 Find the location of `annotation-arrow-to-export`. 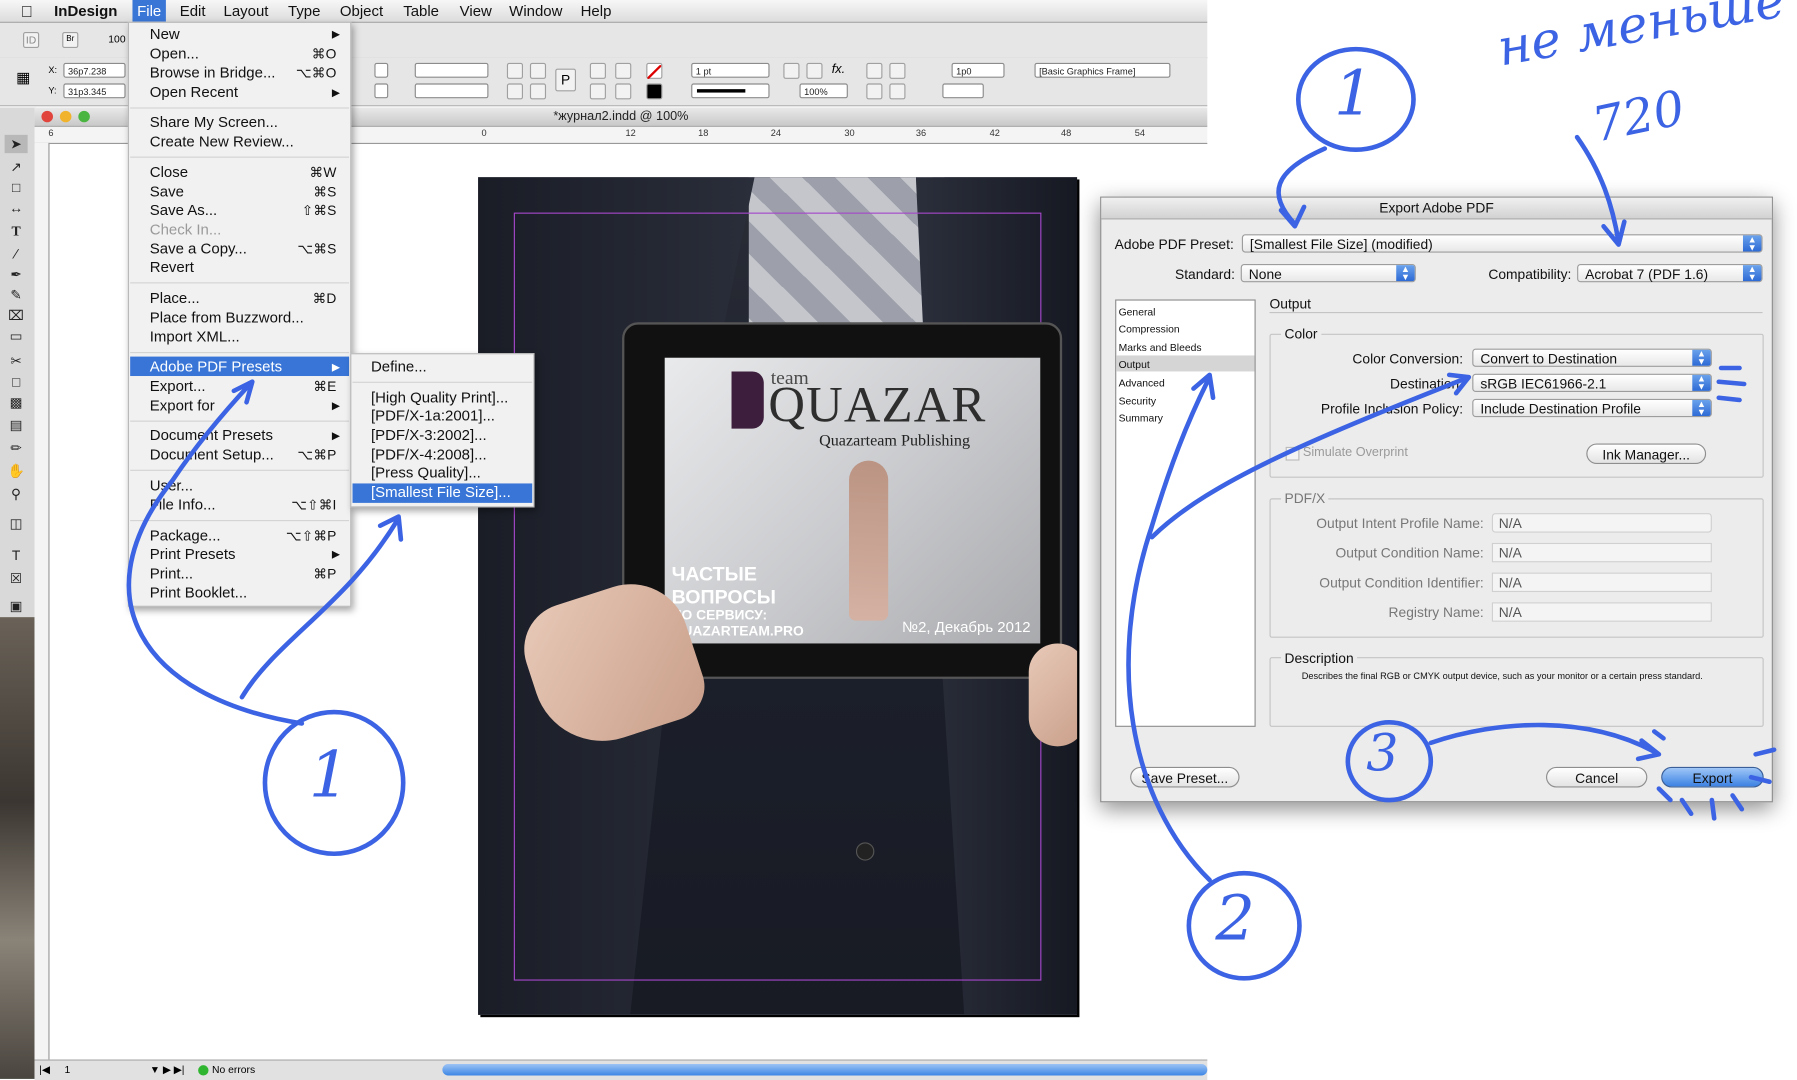

annotation-arrow-to-export is located at coordinates (1545, 742).